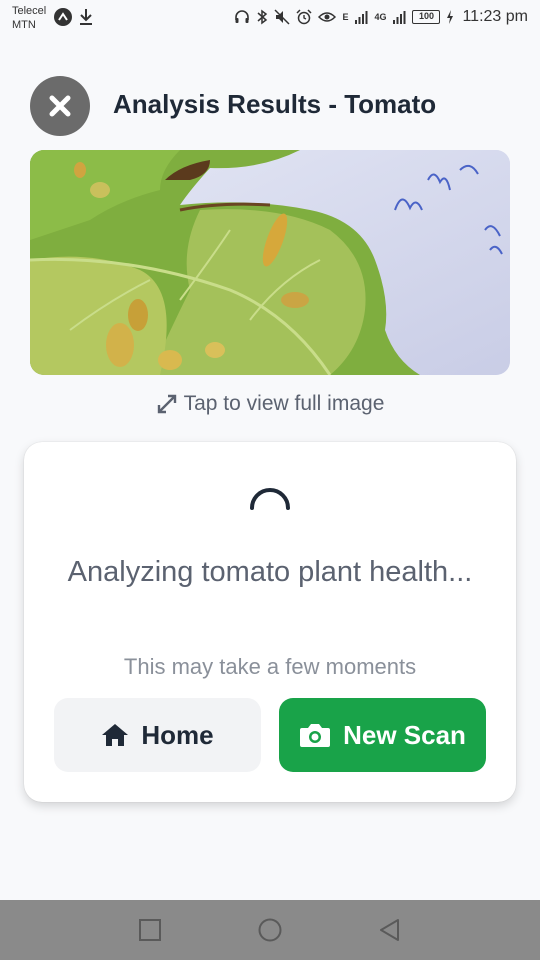 The height and width of the screenshot is (960, 540). Describe the element at coordinates (63, 17) in the screenshot. I see `notification-app-icon` at that location.